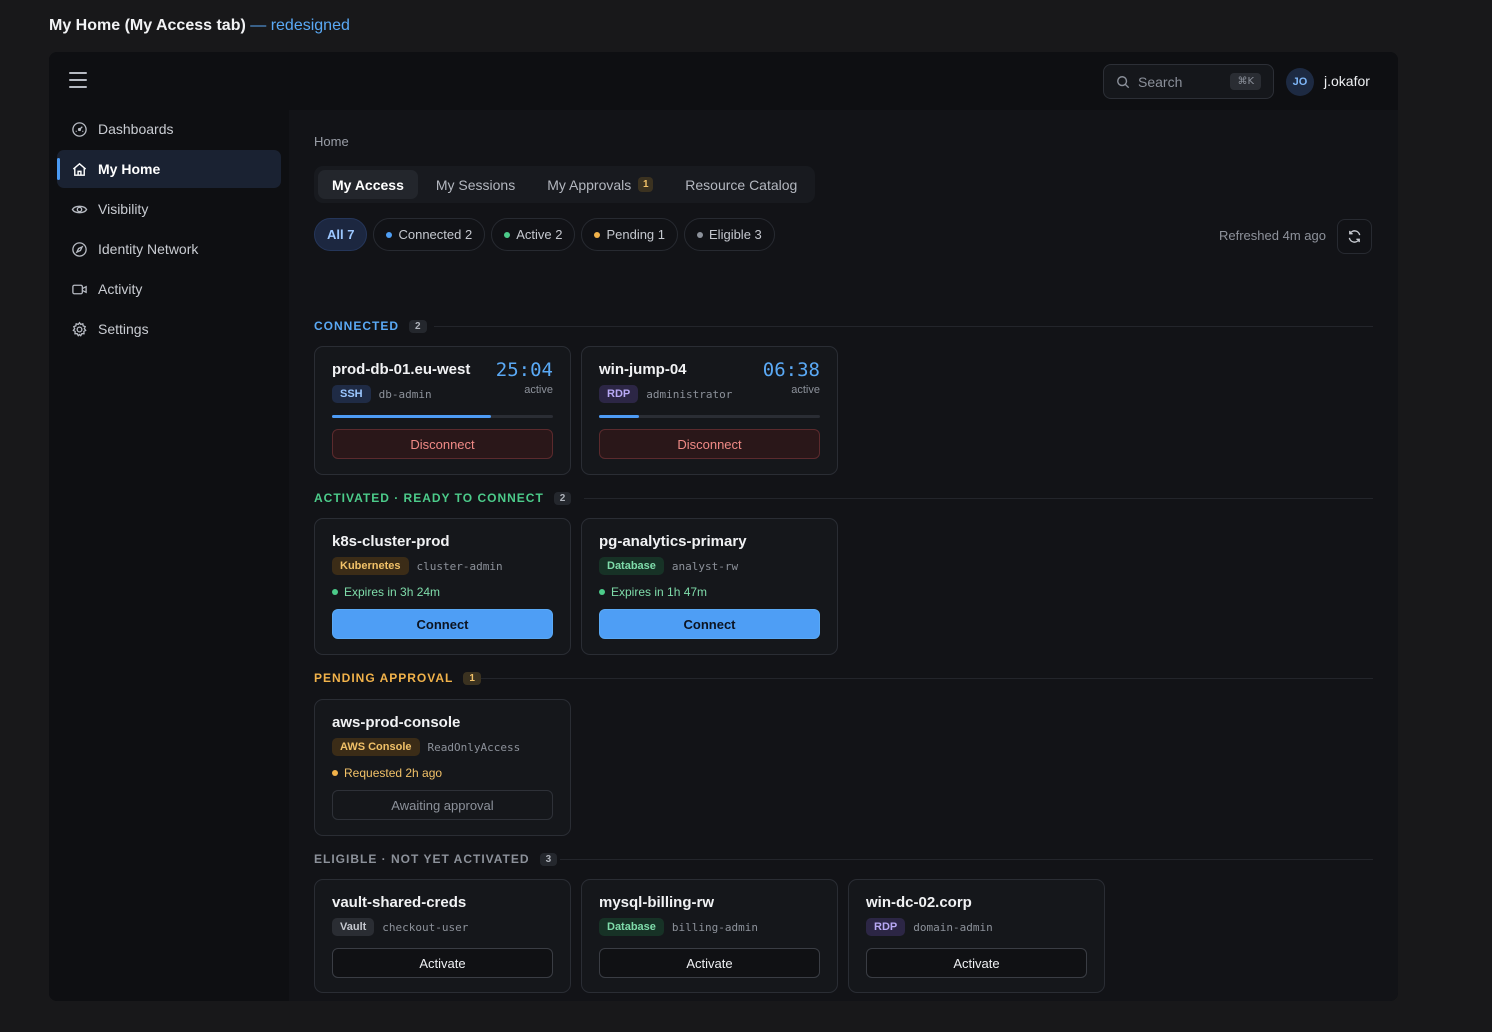 Image resolution: width=1492 pixels, height=1032 pixels. I want to click on filter-chip-eligible: Eligible 3, so click(729, 234).